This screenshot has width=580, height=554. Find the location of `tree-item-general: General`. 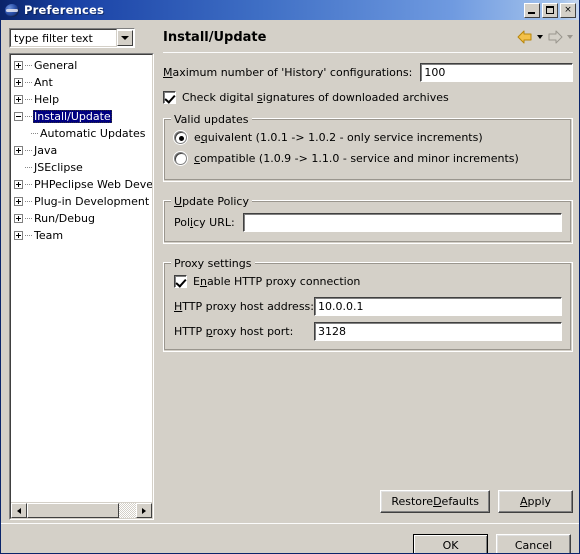

tree-item-general: General is located at coordinates (81, 65).